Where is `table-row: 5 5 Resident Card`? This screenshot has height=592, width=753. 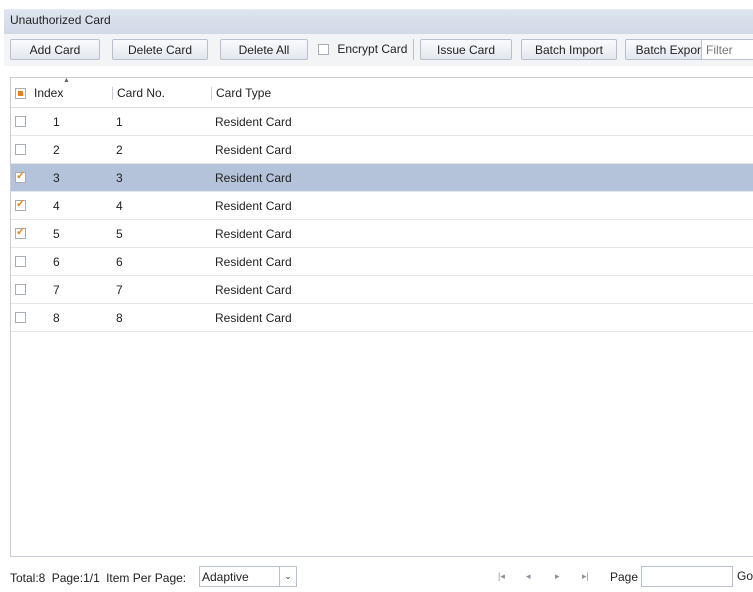
table-row: 5 5 Resident Card is located at coordinates (382, 234).